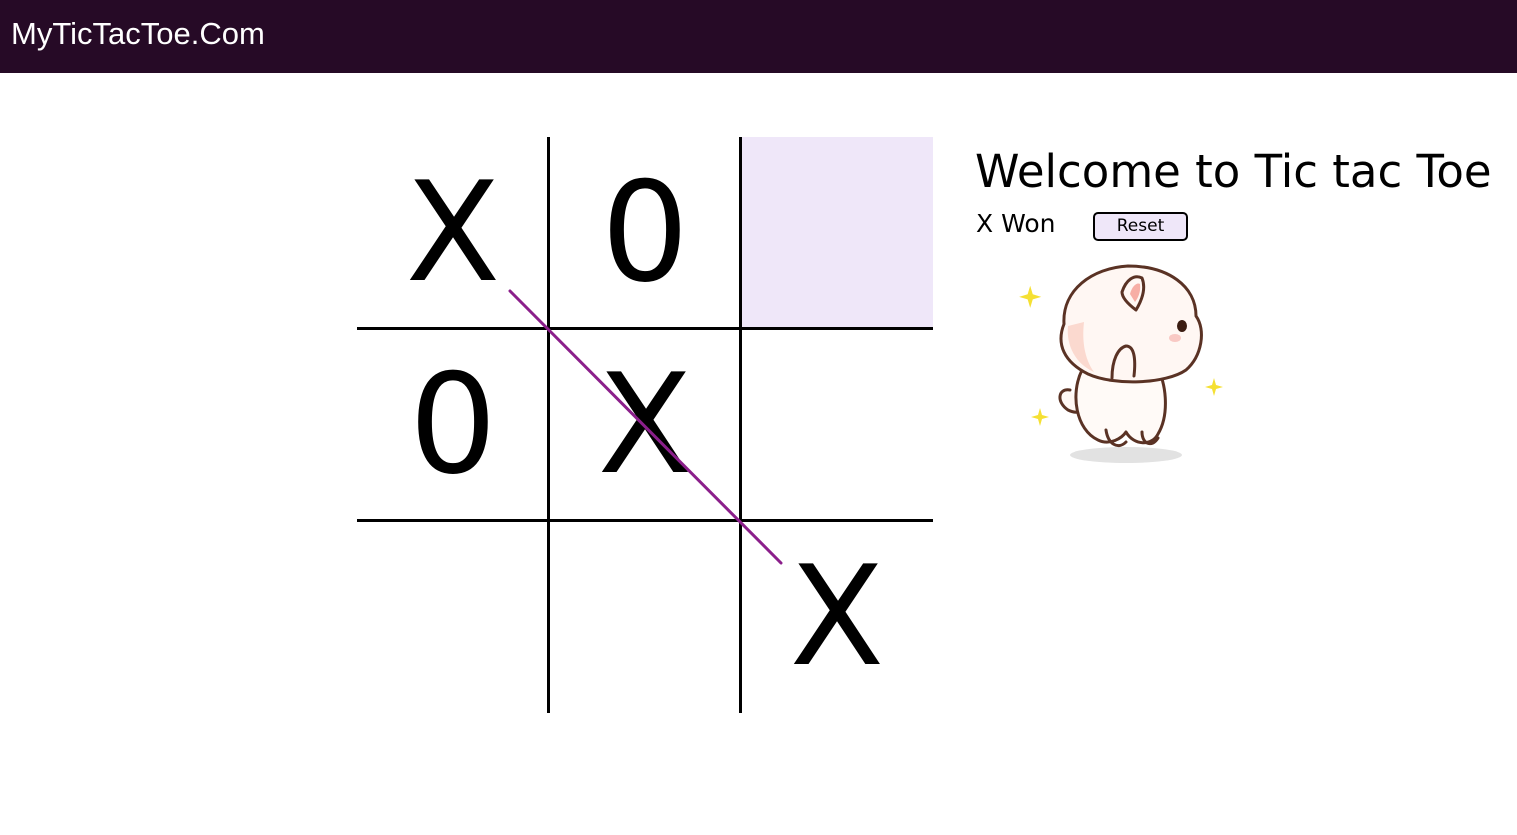 This screenshot has width=1517, height=835. What do you see at coordinates (1121, 363) in the screenshot?
I see `cat-mascot-icon` at bounding box center [1121, 363].